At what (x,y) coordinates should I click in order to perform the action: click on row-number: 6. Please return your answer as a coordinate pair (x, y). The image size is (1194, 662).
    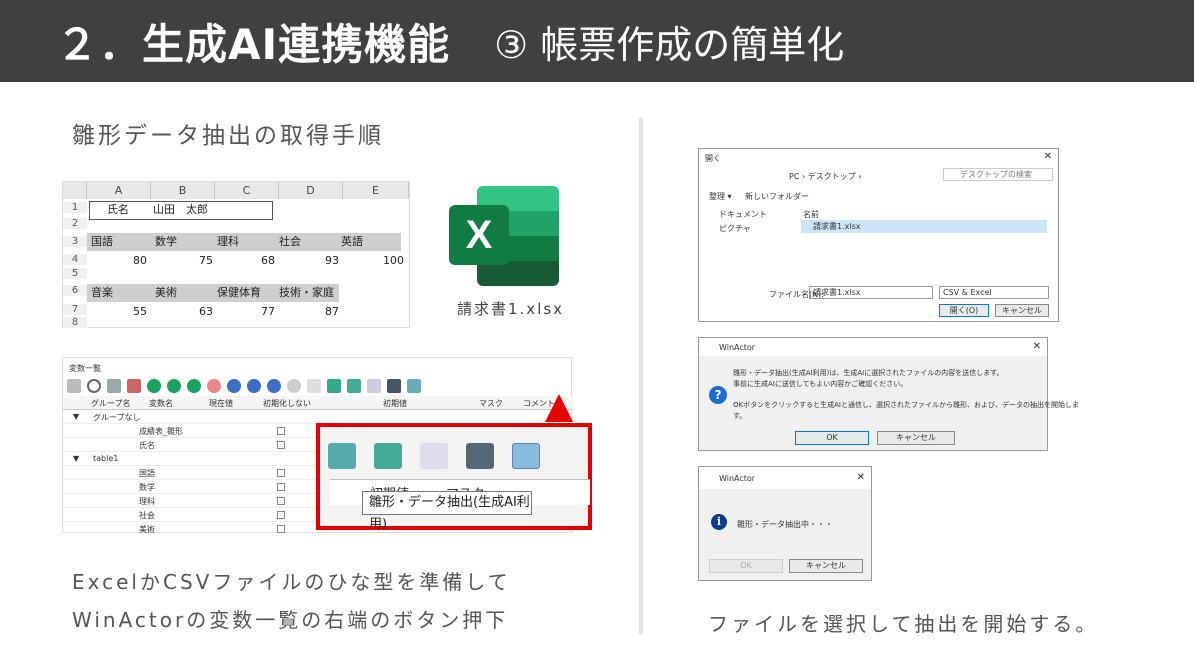
    Looking at the image, I should click on (75, 290).